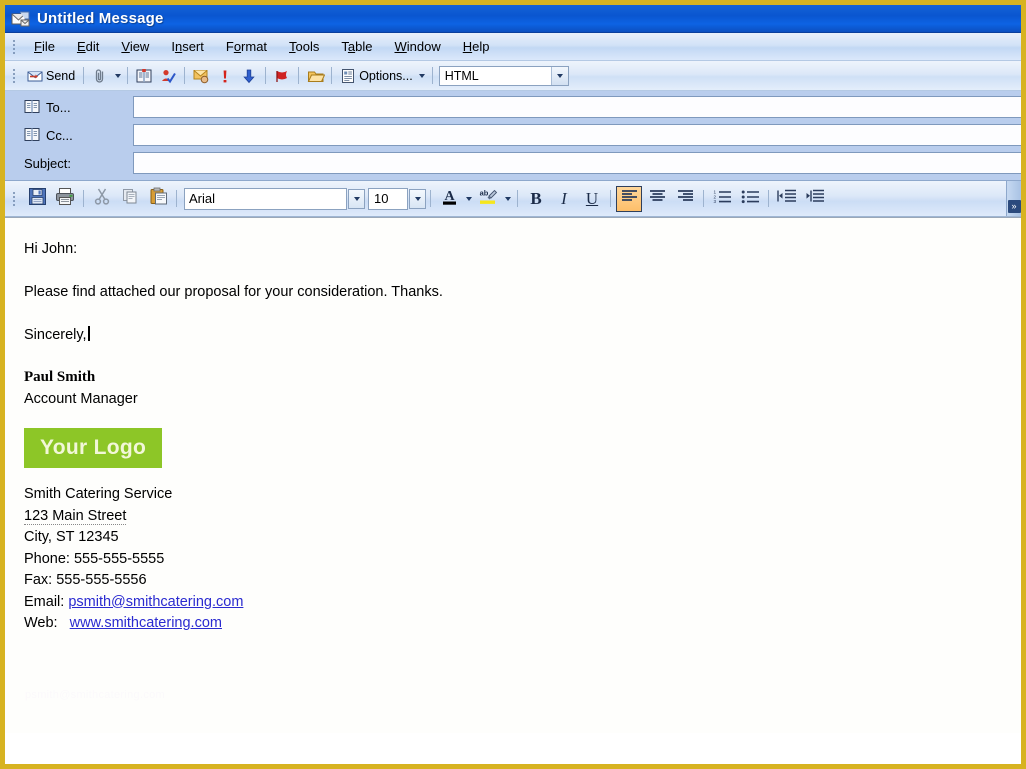 This screenshot has width=1026, height=769. I want to click on toolbar-overflow-button: », so click(1013, 198).